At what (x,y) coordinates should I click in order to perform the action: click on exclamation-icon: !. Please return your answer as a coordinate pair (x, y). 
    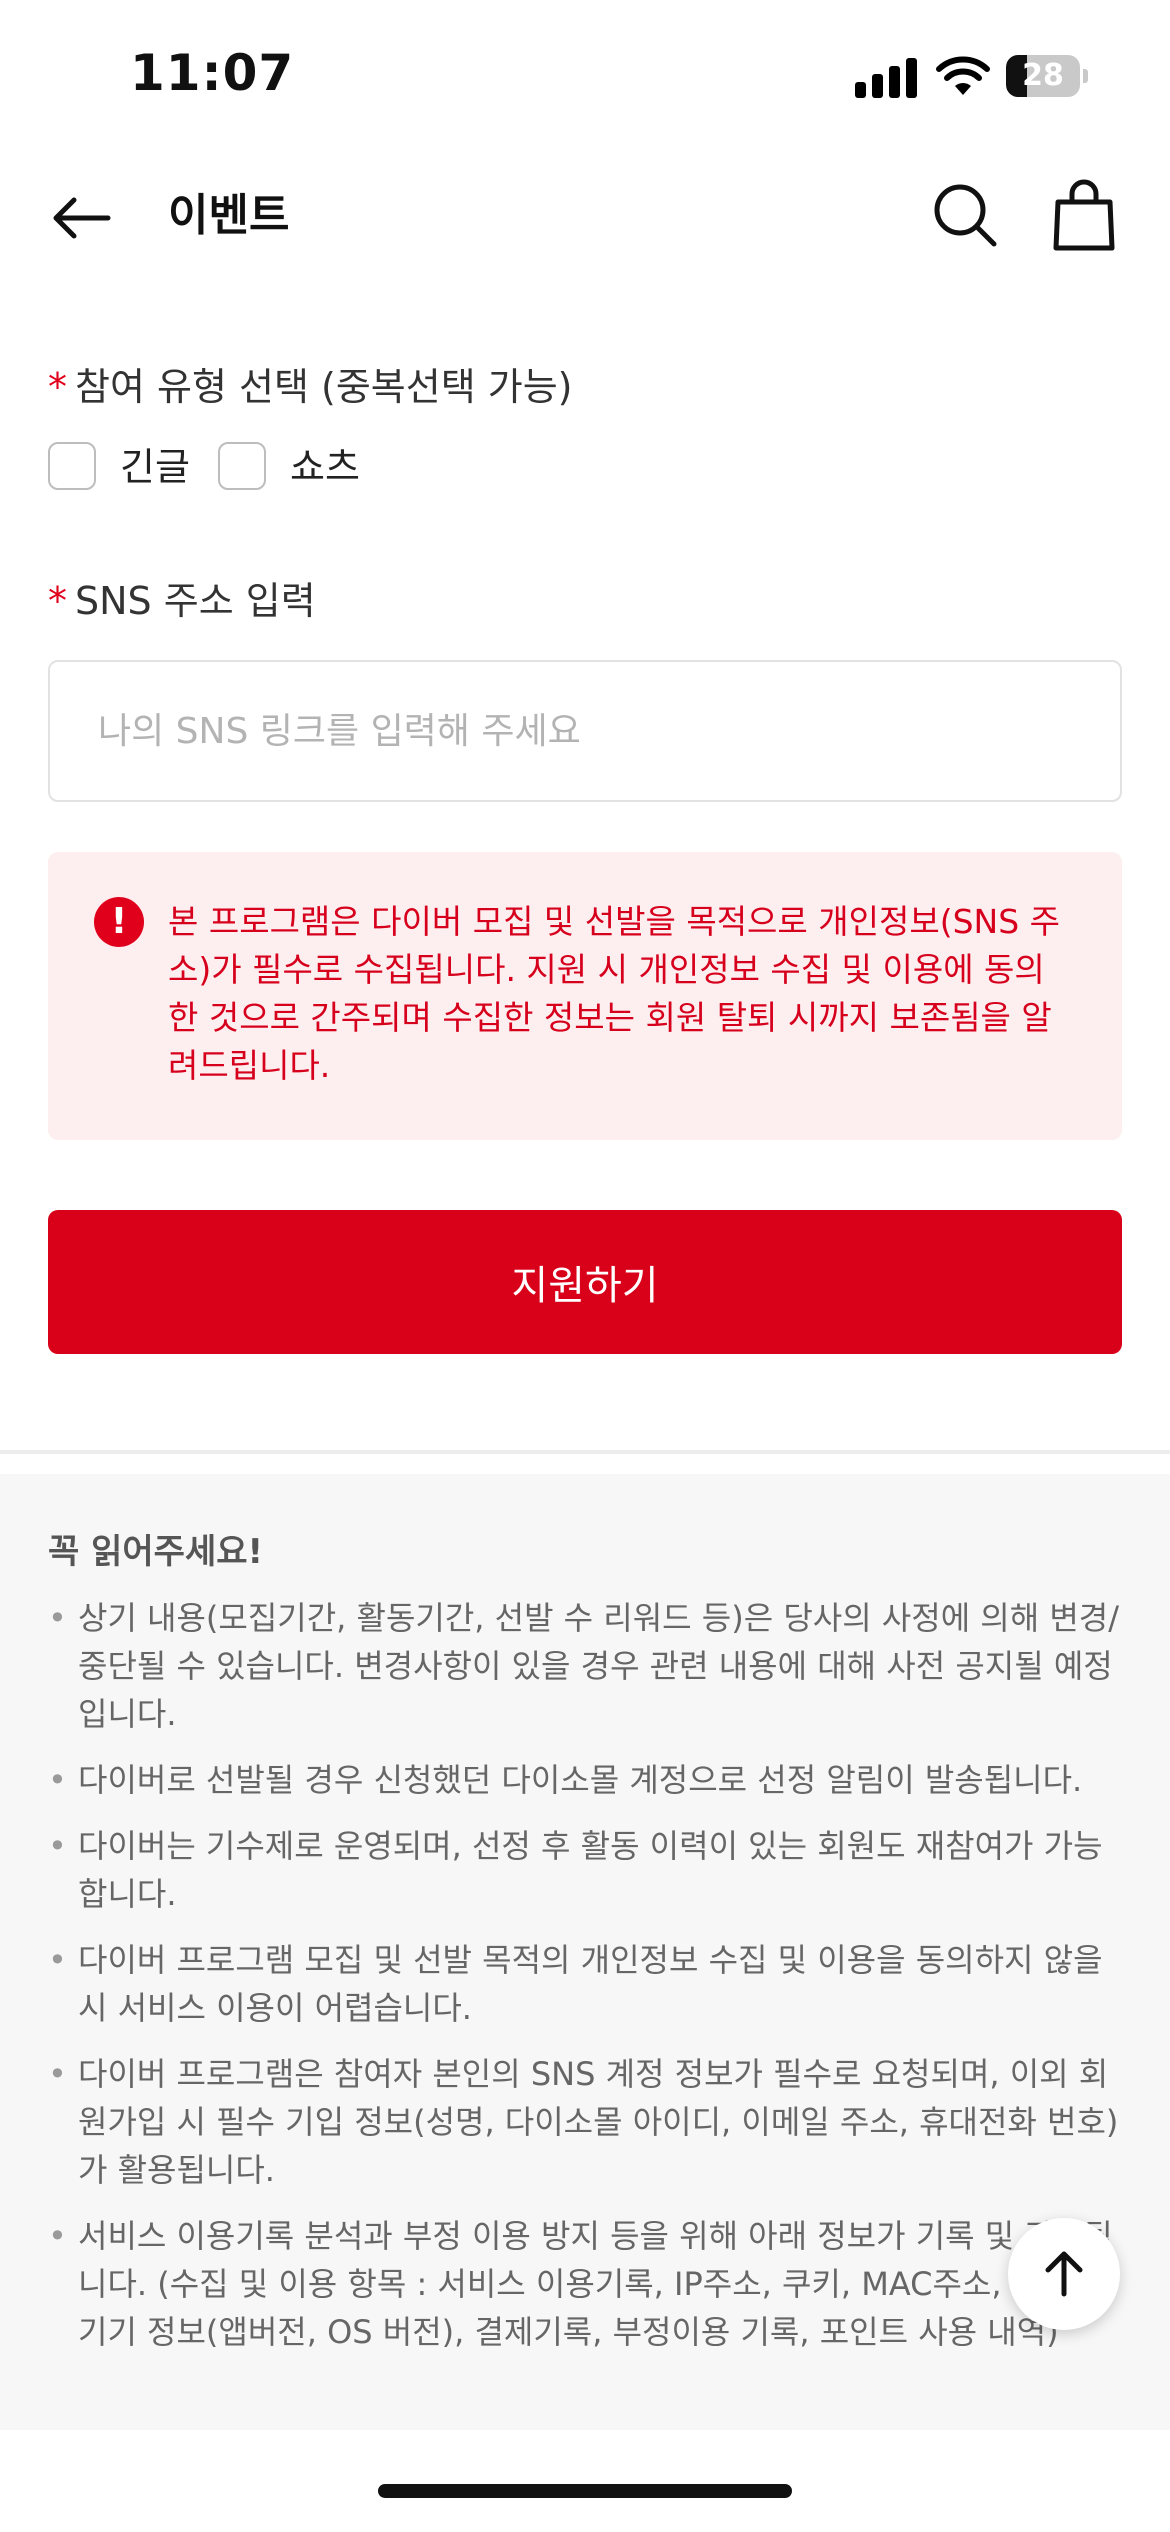
    Looking at the image, I should click on (119, 922).